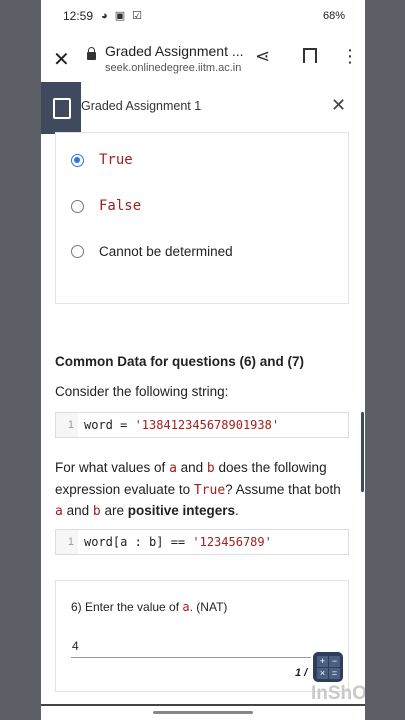 The image size is (405, 720). Describe the element at coordinates (114, 510) in the screenshot. I see `text-part: are` at that location.